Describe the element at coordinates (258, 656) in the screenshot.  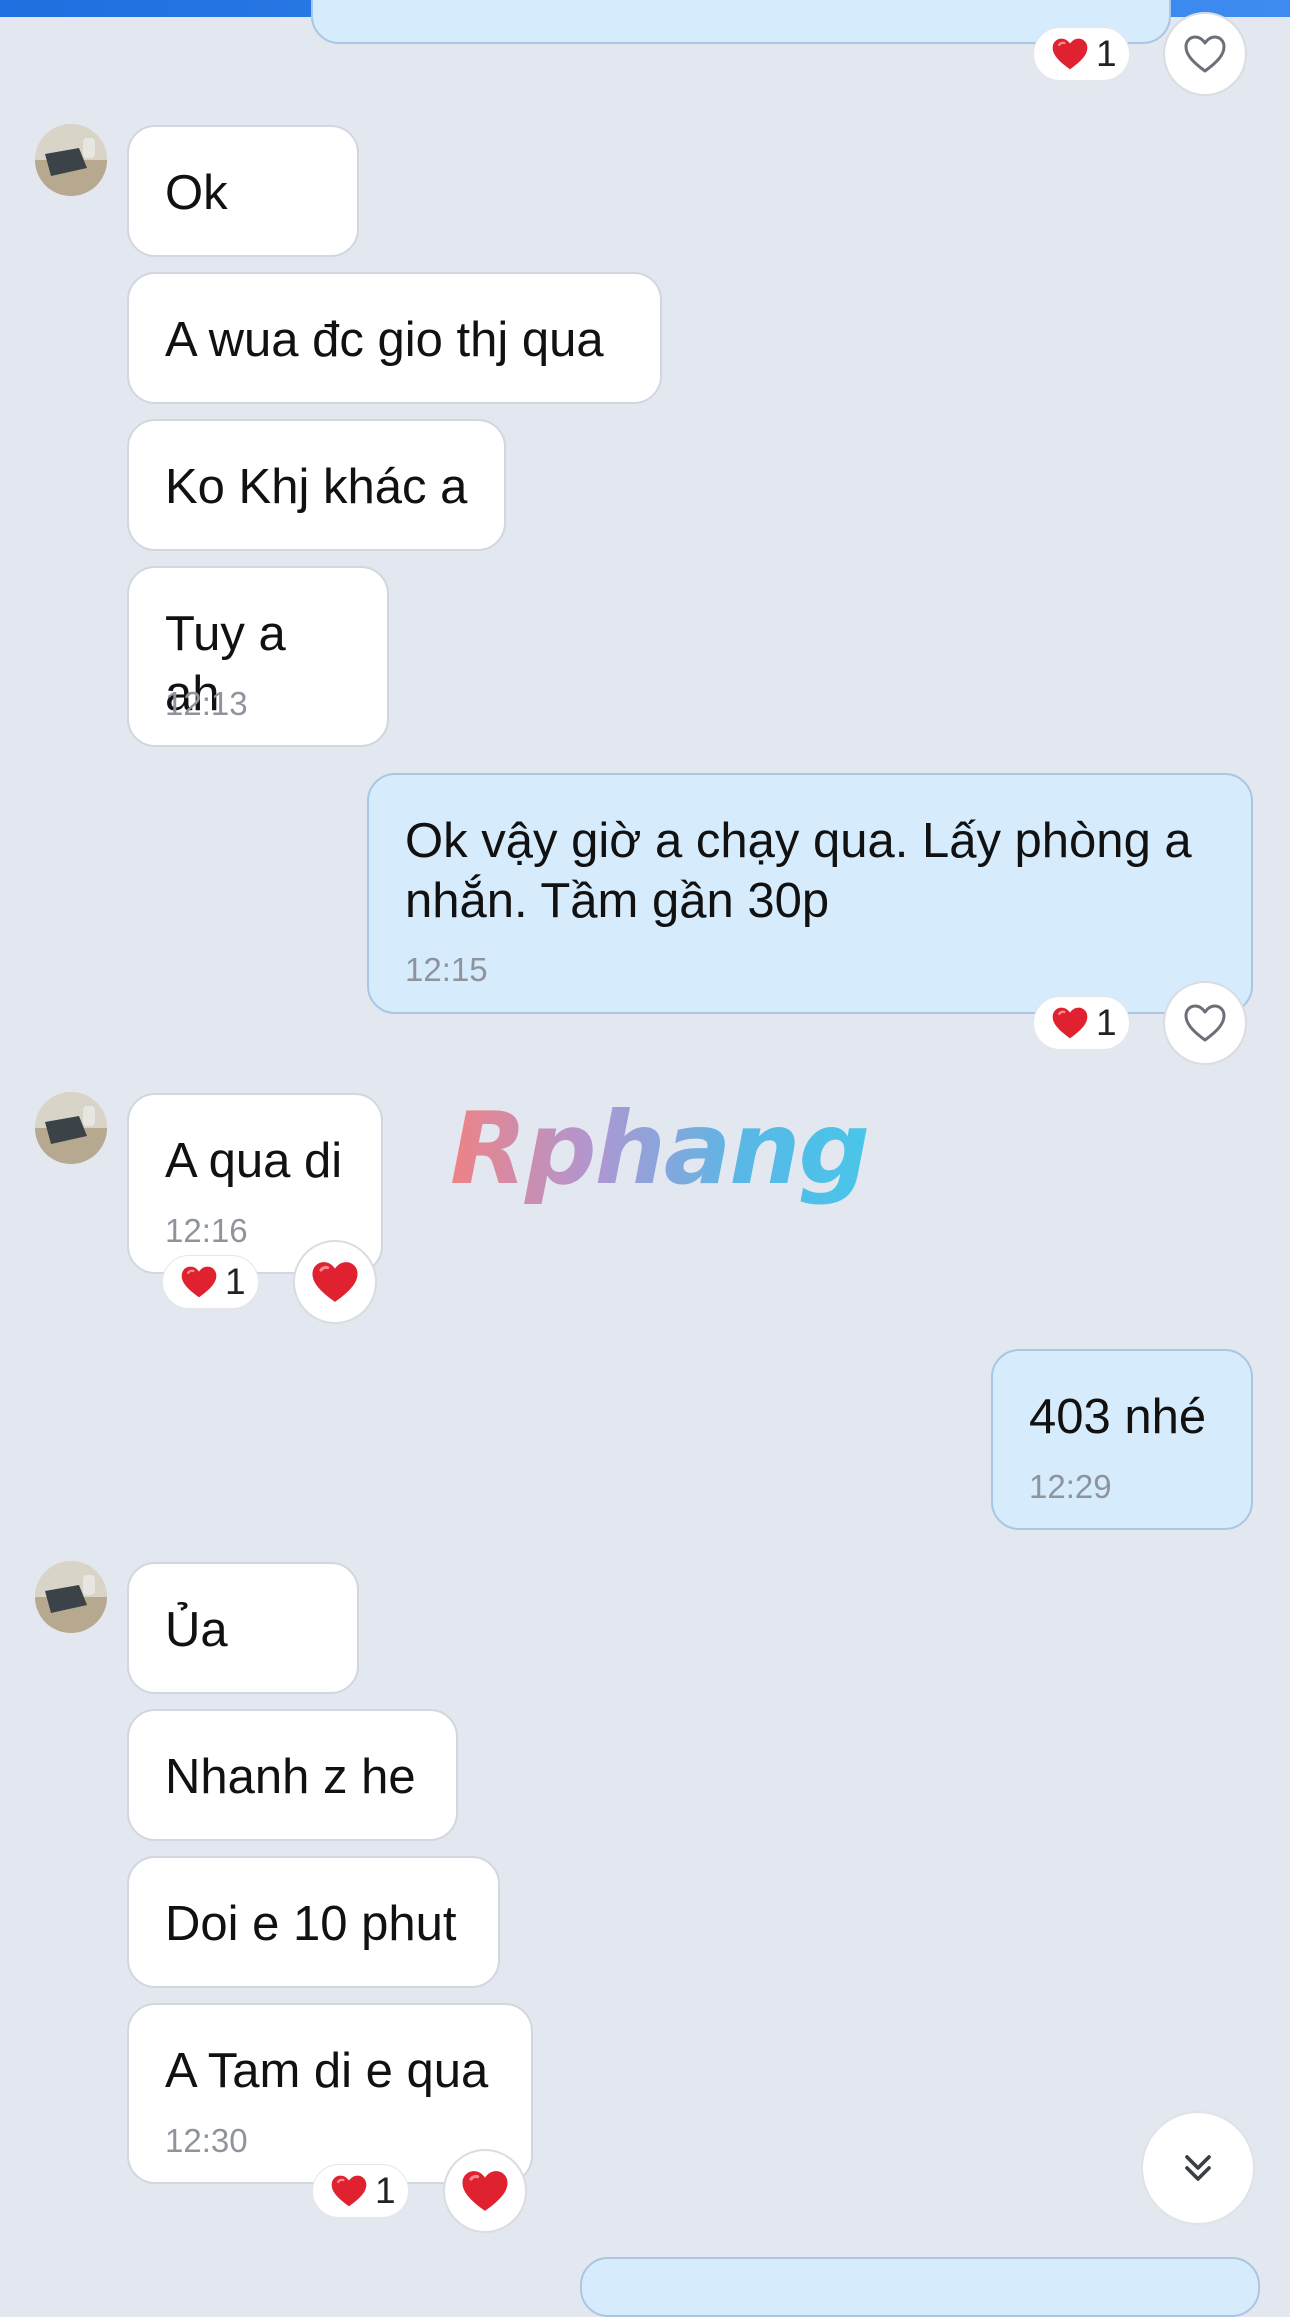
I see `message-bubble-incoming: Tuy a ah 12:13` at that location.